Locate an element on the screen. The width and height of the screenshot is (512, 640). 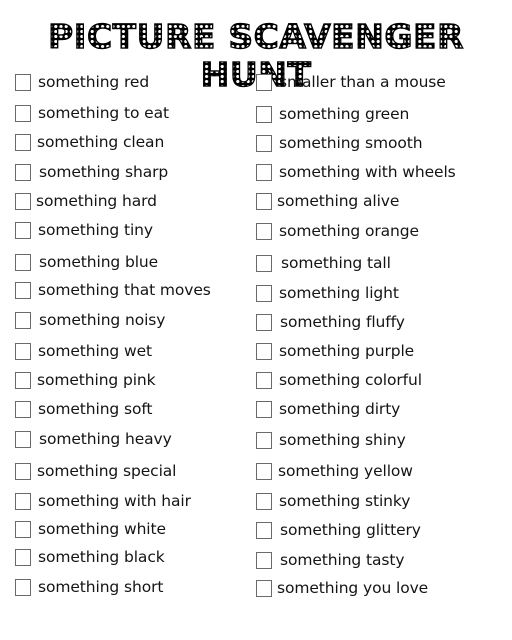
checklist-item: something shiny is located at coordinates (331, 440).